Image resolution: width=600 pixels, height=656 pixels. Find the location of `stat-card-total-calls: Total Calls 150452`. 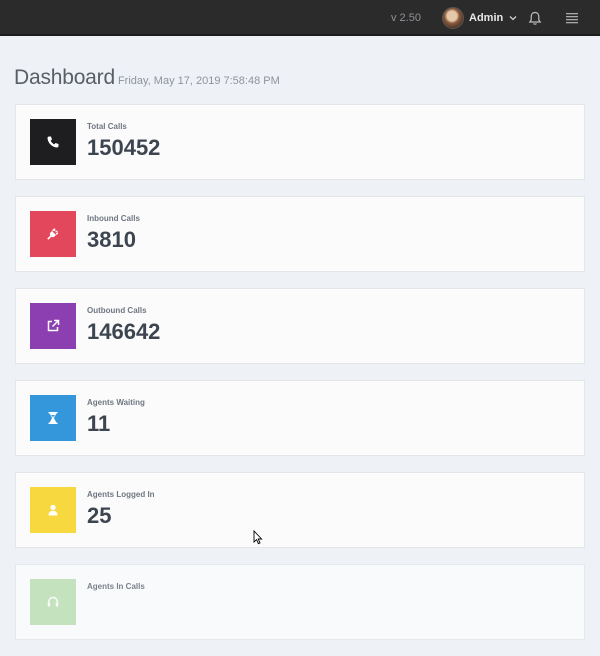

stat-card-total-calls: Total Calls 150452 is located at coordinates (300, 142).